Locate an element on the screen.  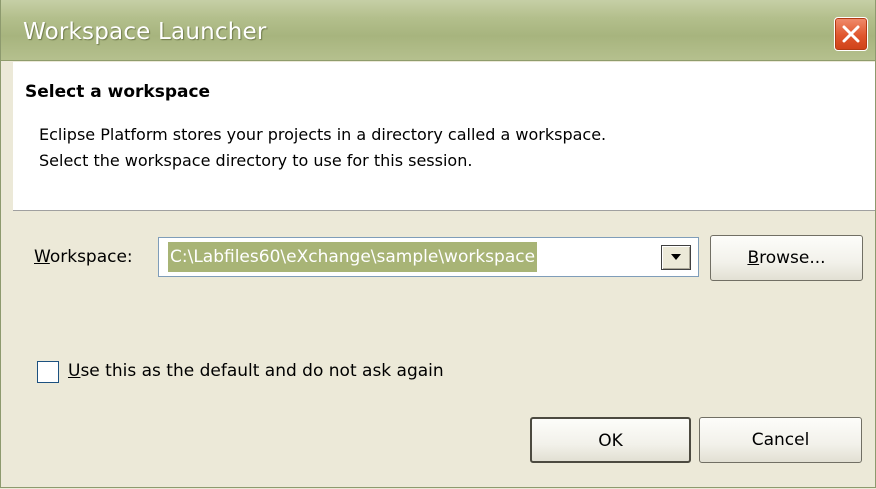
workspace-path-value: C:\Labfiles60\eXchange\sample\workspace is located at coordinates (353, 257).